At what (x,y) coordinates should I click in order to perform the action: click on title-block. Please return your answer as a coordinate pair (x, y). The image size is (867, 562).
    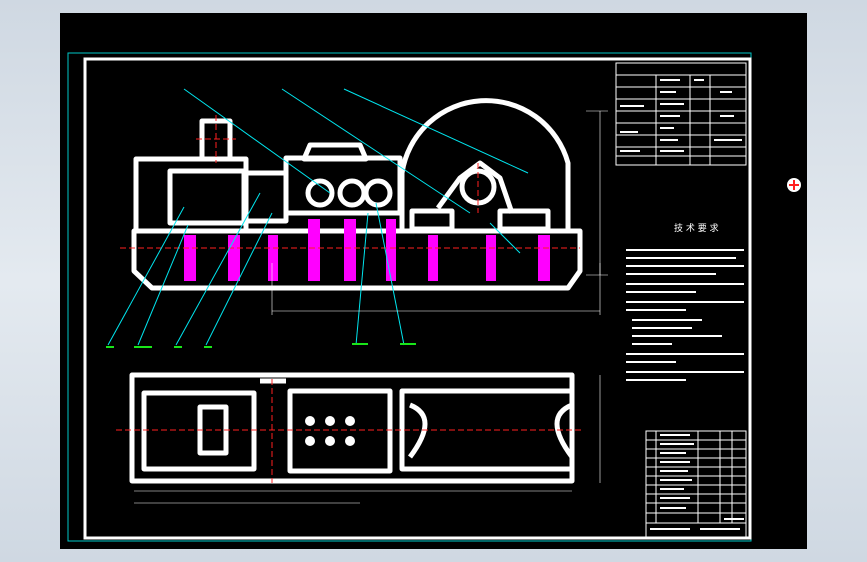
    Looking at the image, I should click on (696, 484).